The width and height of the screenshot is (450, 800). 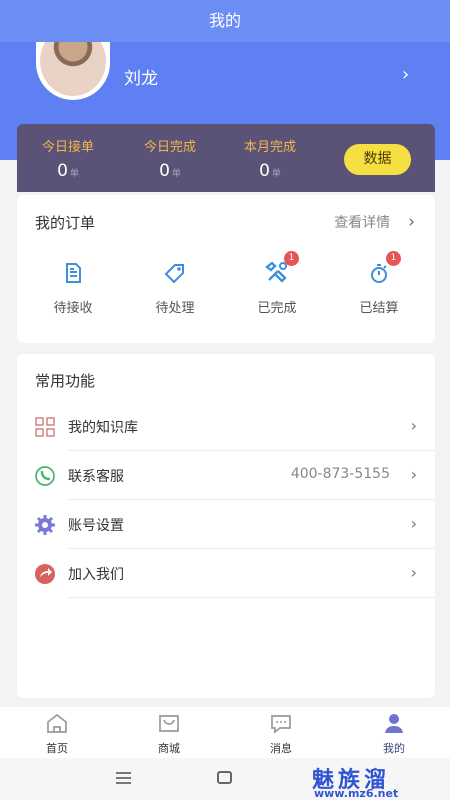 I want to click on tab-mine: 我的, so click(x=394, y=734).